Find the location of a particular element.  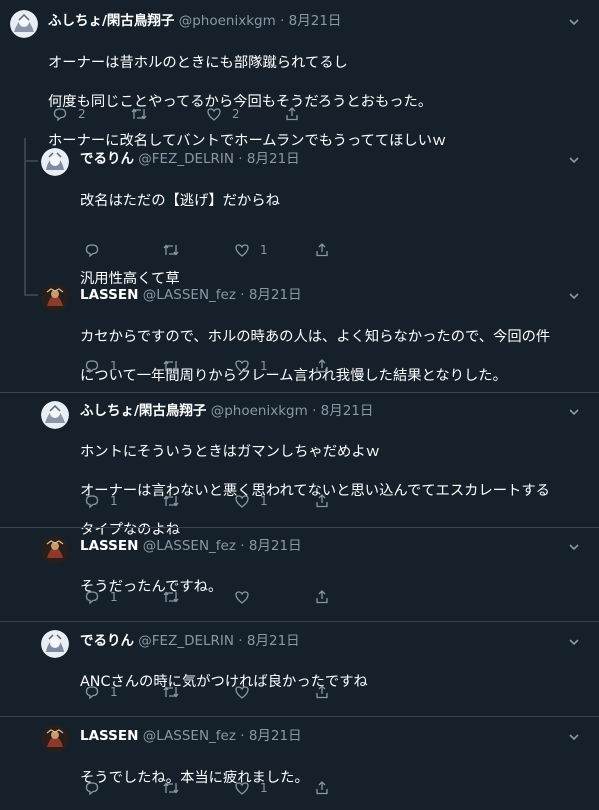

reply-count: 2 is located at coordinates (82, 114).